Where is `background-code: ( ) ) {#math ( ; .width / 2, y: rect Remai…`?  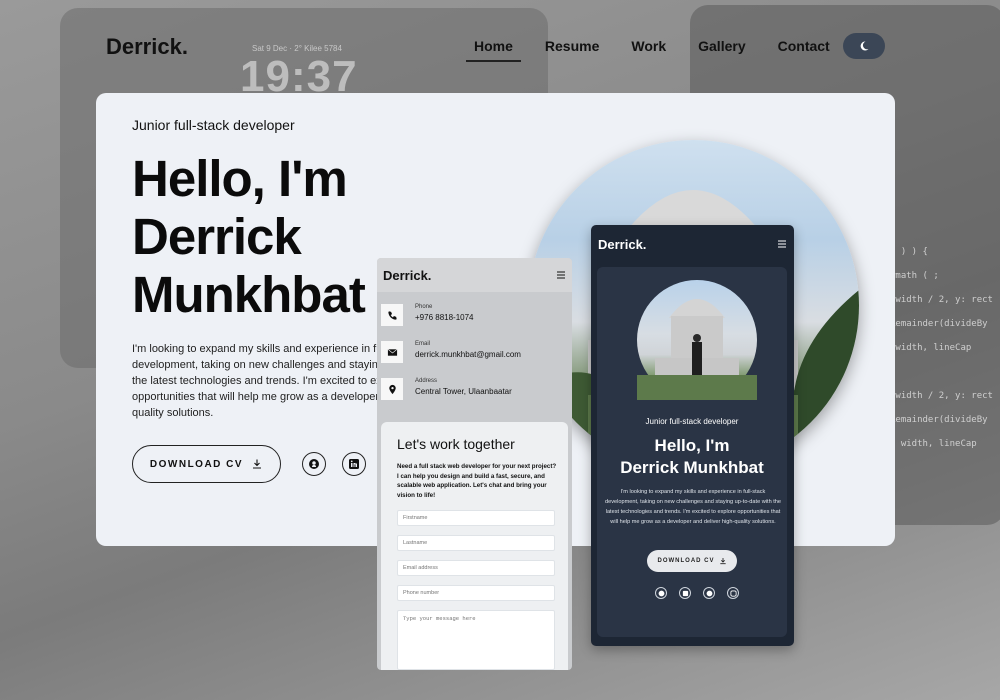 background-code: ( ) ) {#math ( ; .width / 2, y: rect Remai… is located at coordinates (941, 348).